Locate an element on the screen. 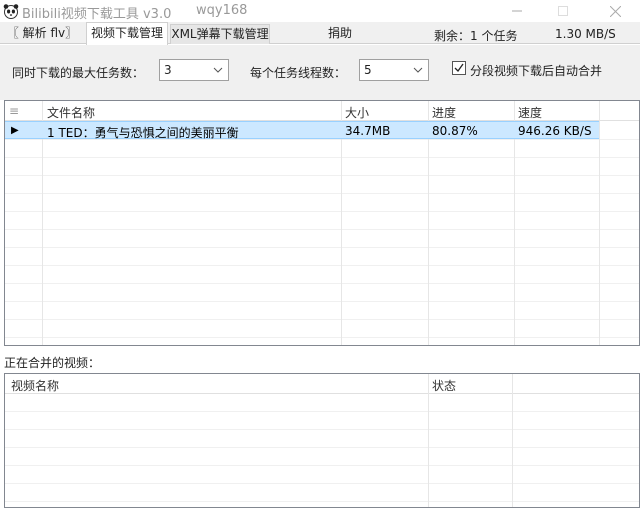 The width and height of the screenshot is (640, 508). close-icon is located at coordinates (615, 11).